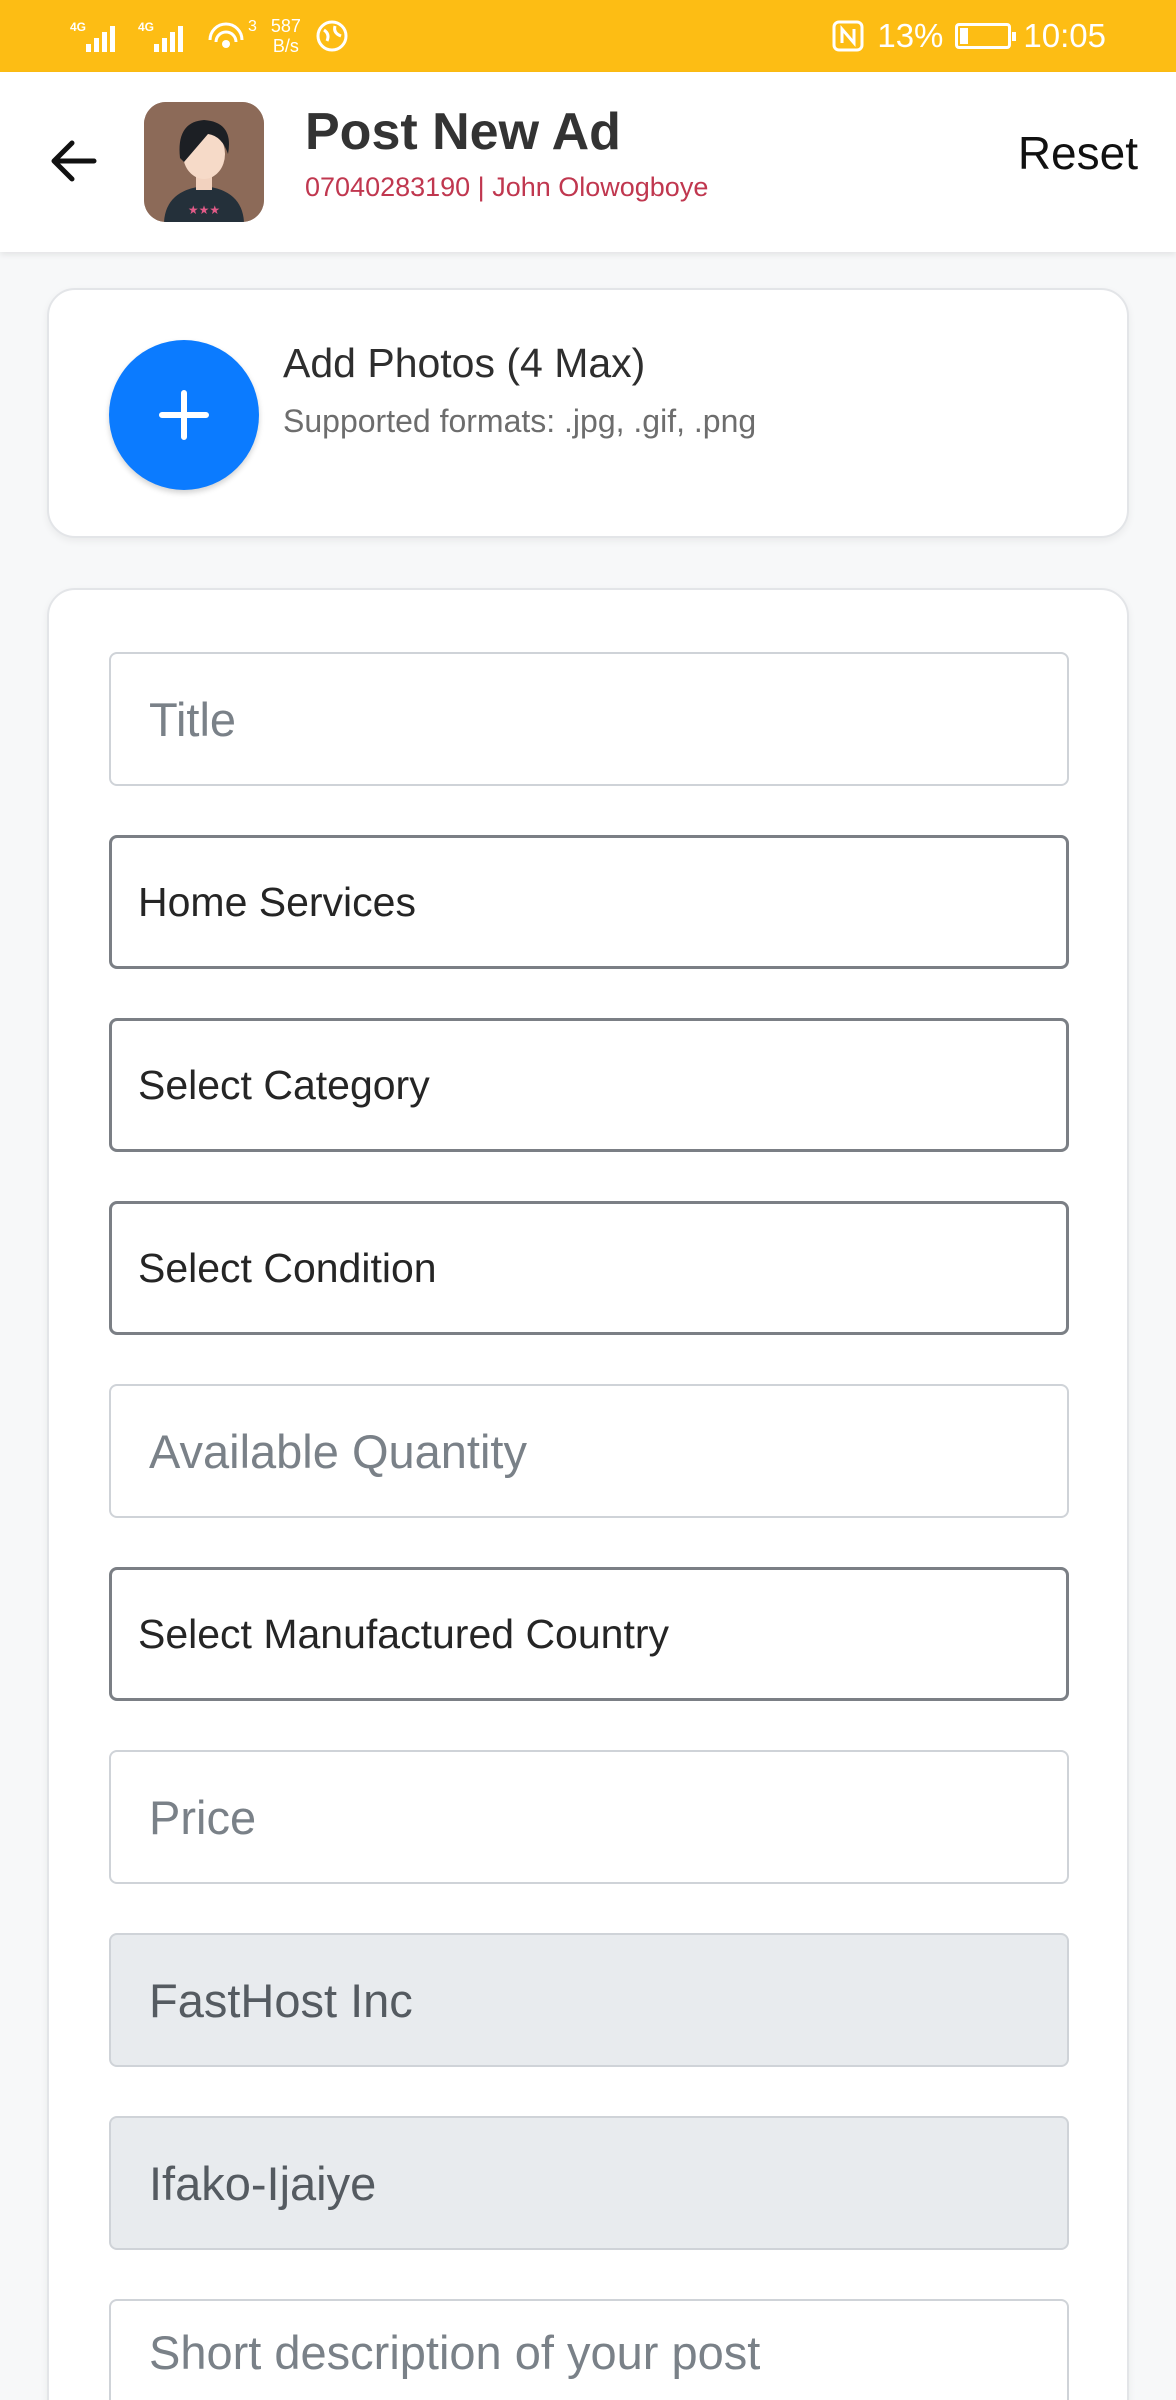 Image resolution: width=1176 pixels, height=2400 pixels. Describe the element at coordinates (589, 719) in the screenshot. I see `title-input: Title` at that location.